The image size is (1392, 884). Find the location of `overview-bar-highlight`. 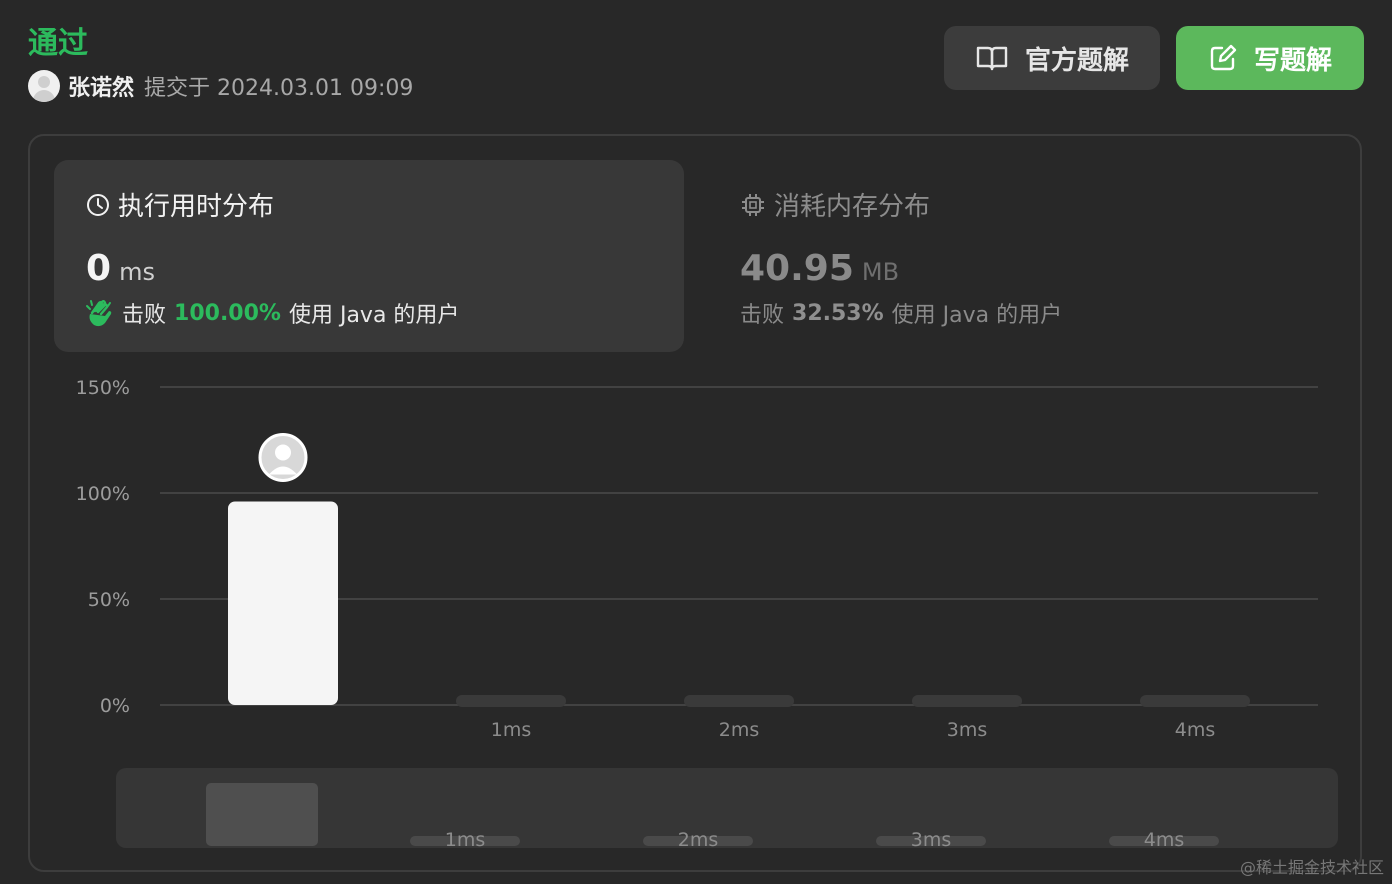

overview-bar-highlight is located at coordinates (262, 814).